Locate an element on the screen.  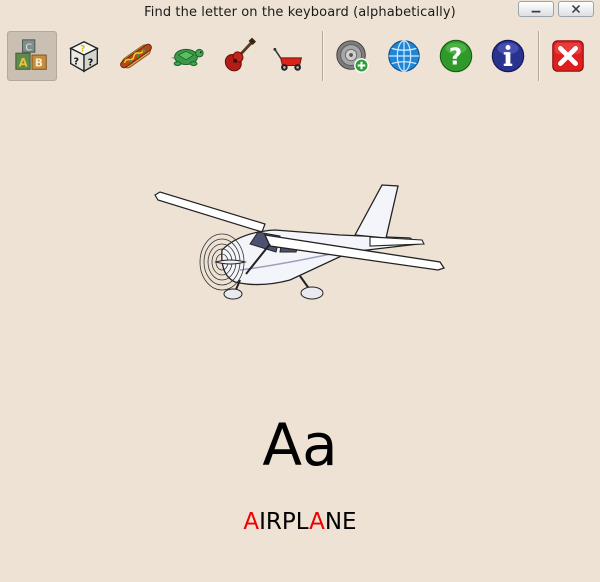
letters-blocks-button: C A B is located at coordinates (32, 56).